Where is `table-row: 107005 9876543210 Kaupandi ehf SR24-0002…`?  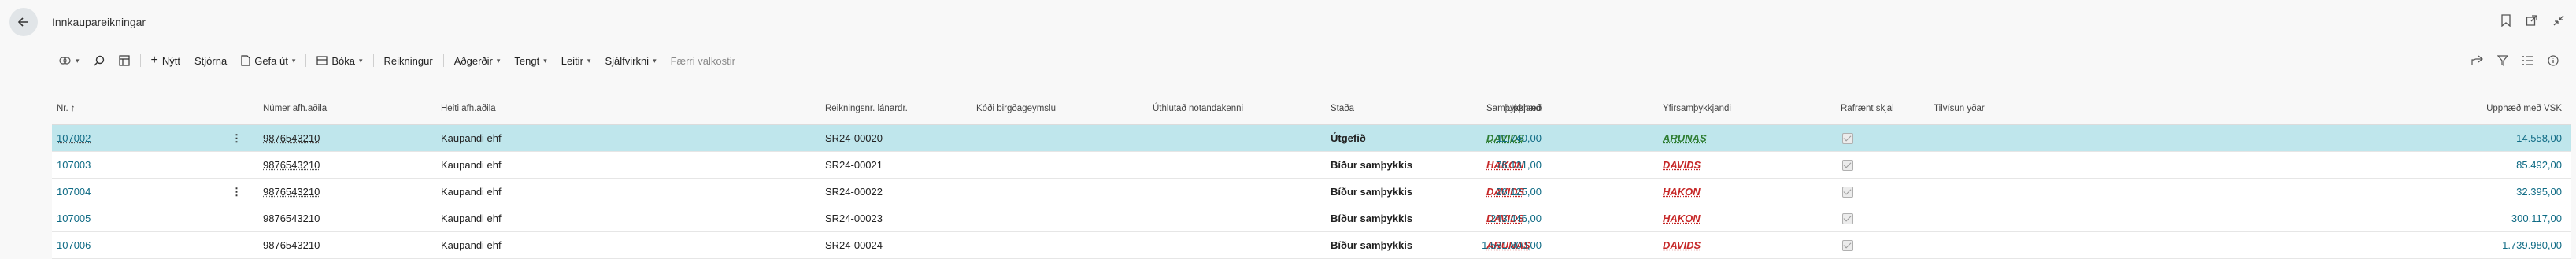 table-row: 107005 9876543210 Kaupandi ehf SR24-0002… is located at coordinates (1311, 218).